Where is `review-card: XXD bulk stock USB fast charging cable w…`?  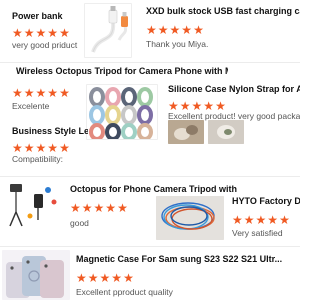
review-card: XXD bulk stock USB fast charging cable w… is located at coordinates (220, 30).